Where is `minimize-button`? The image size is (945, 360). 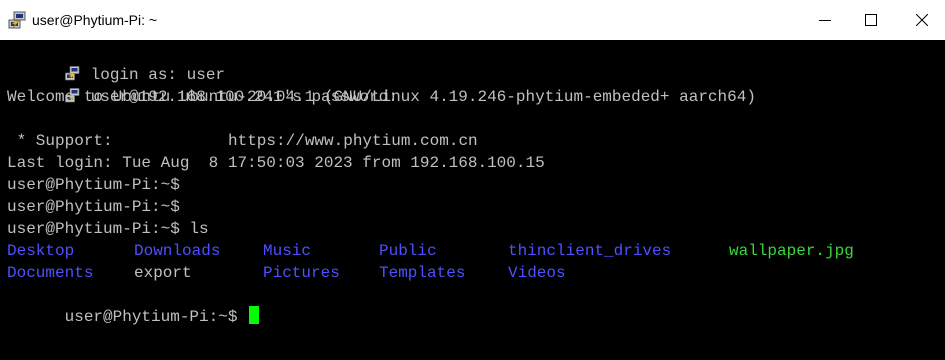
minimize-button is located at coordinates (825, 20).